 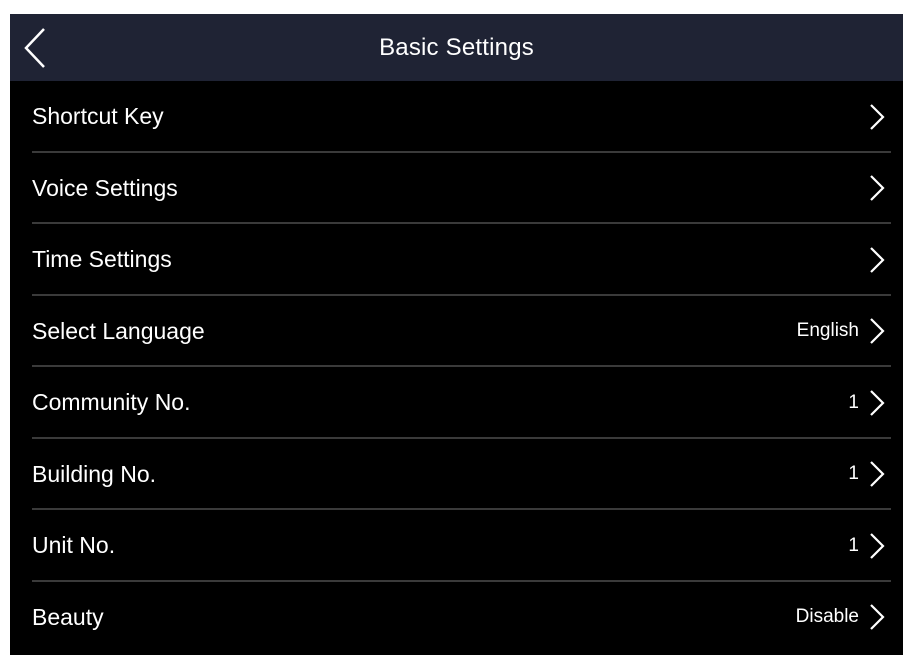 What do you see at coordinates (827, 331) in the screenshot?
I see `setting-value: English` at bounding box center [827, 331].